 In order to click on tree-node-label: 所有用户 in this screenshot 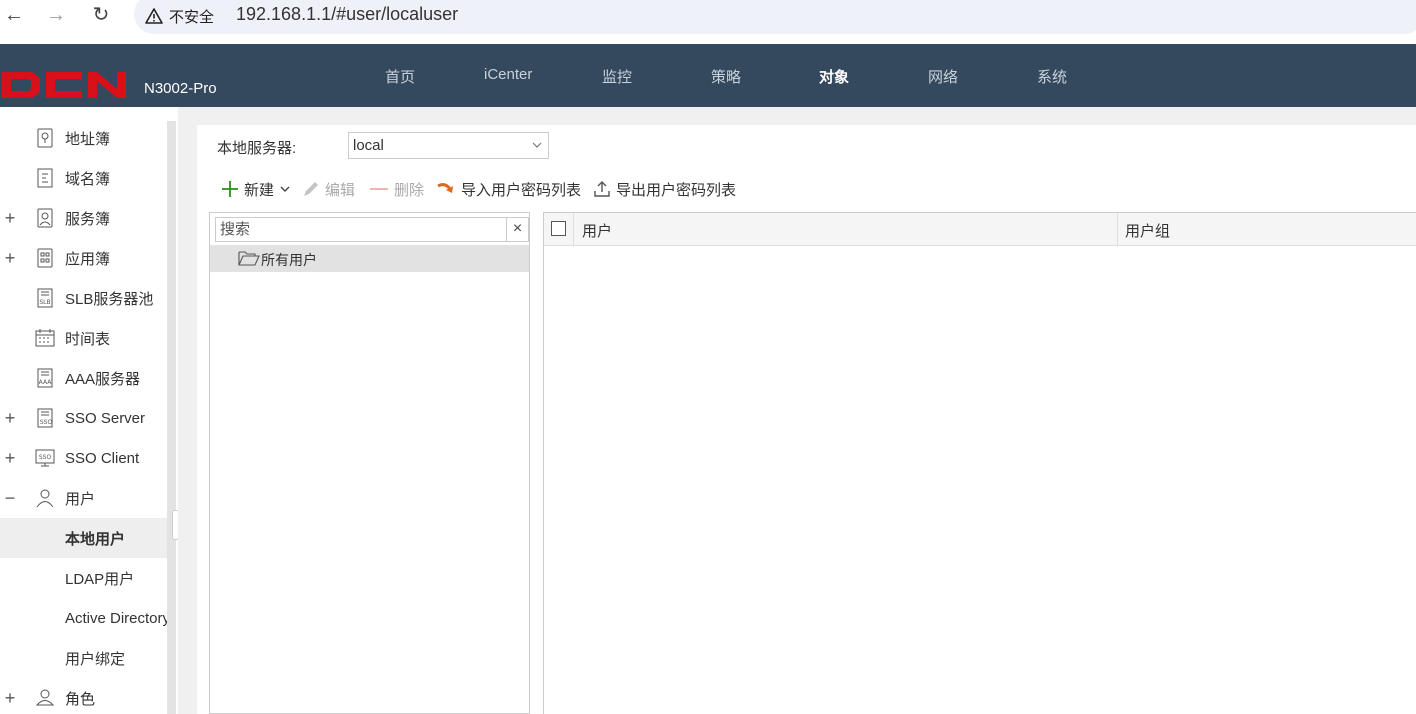, I will do `click(289, 260)`.